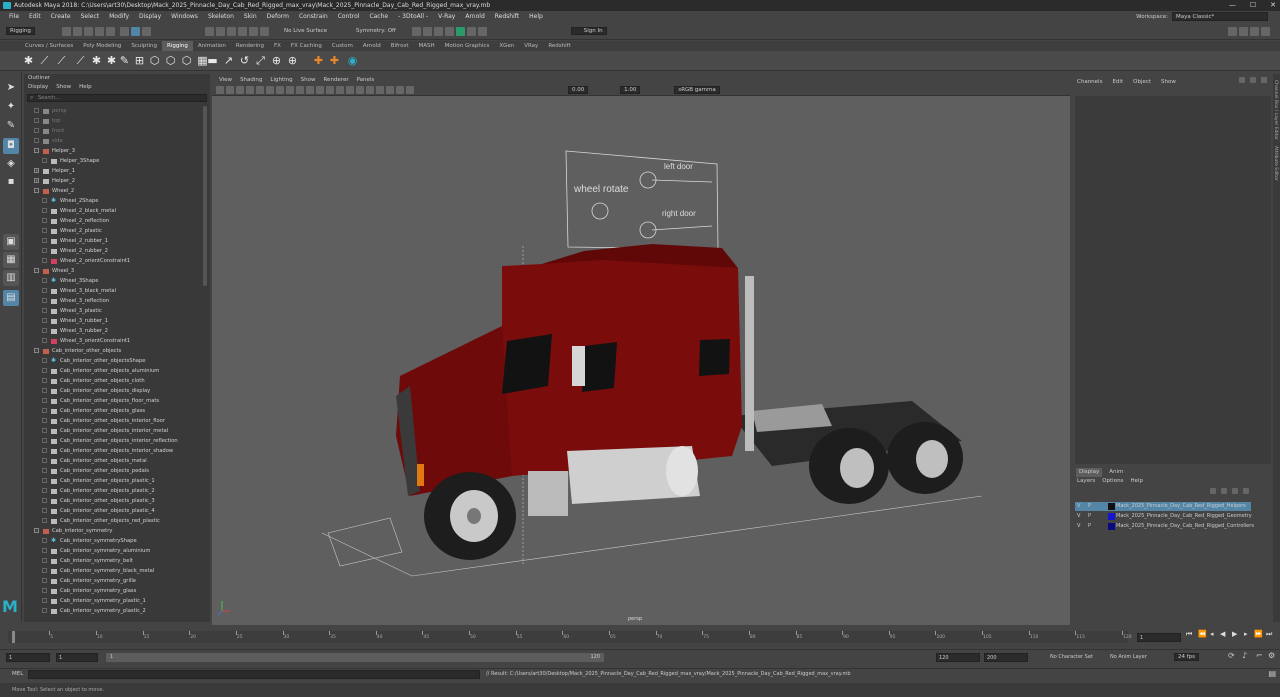 Image resolution: width=1280 pixels, height=697 pixels. What do you see at coordinates (1234, 634) in the screenshot?
I see `play-forwards-icon: ▶` at bounding box center [1234, 634].